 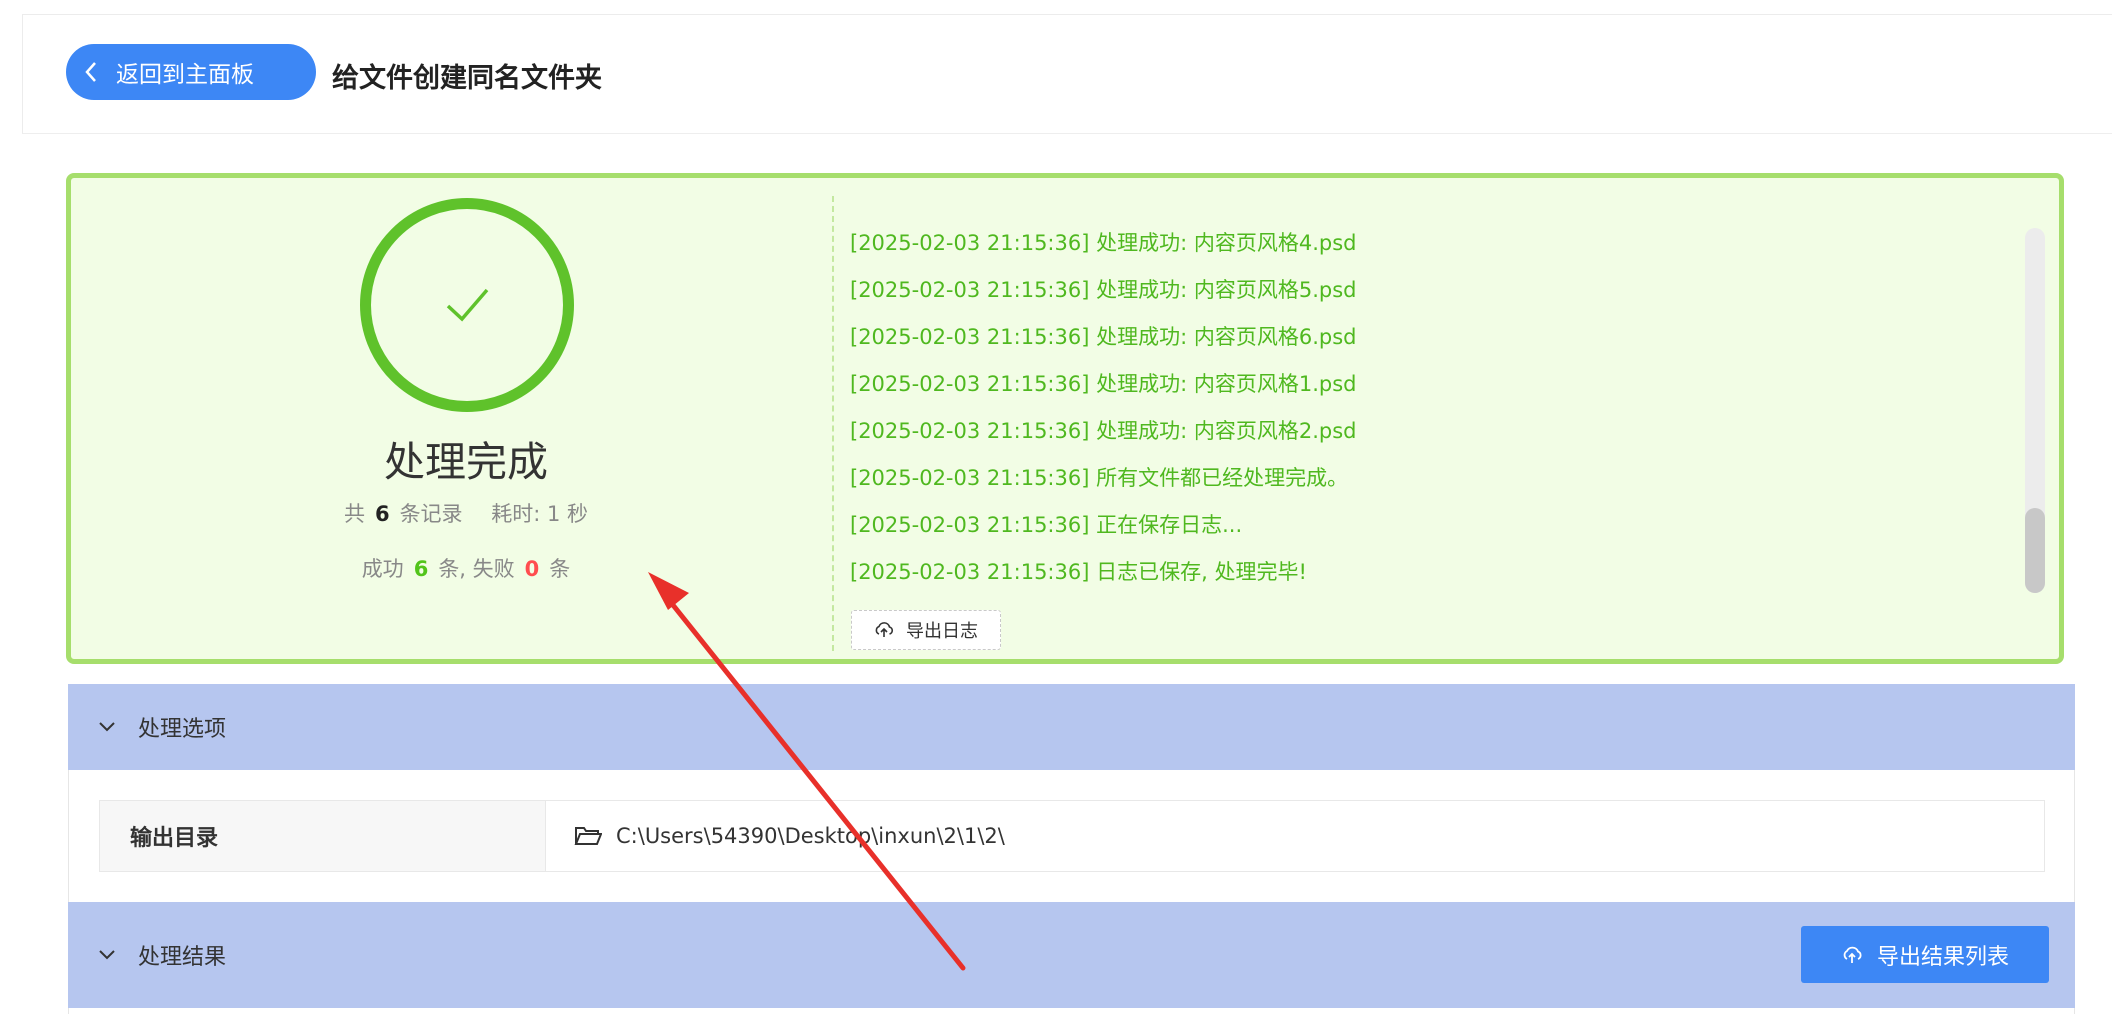 I want to click on back-to-dashboard-button: 返回到主面板, so click(x=191, y=72).